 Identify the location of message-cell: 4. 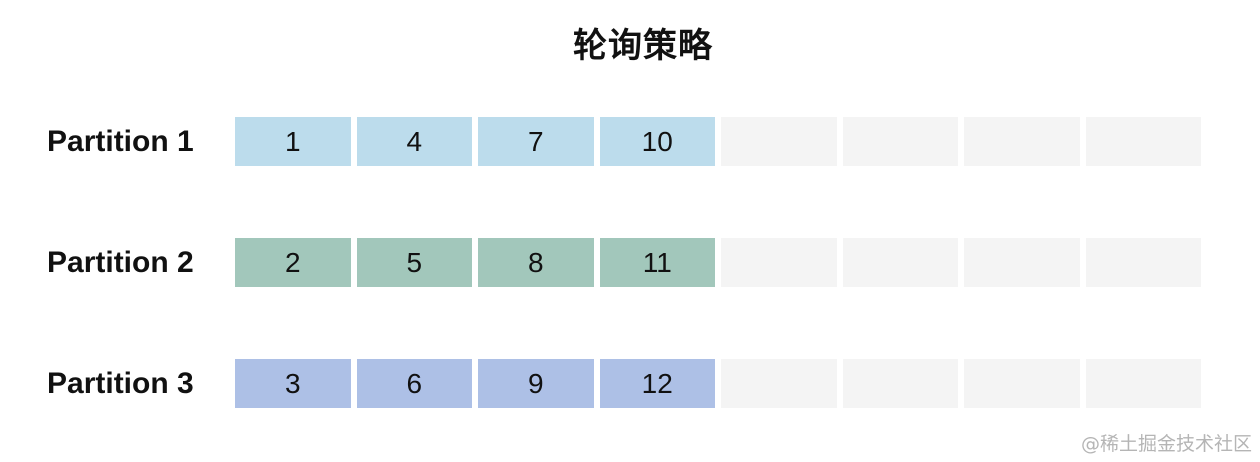
(414, 141).